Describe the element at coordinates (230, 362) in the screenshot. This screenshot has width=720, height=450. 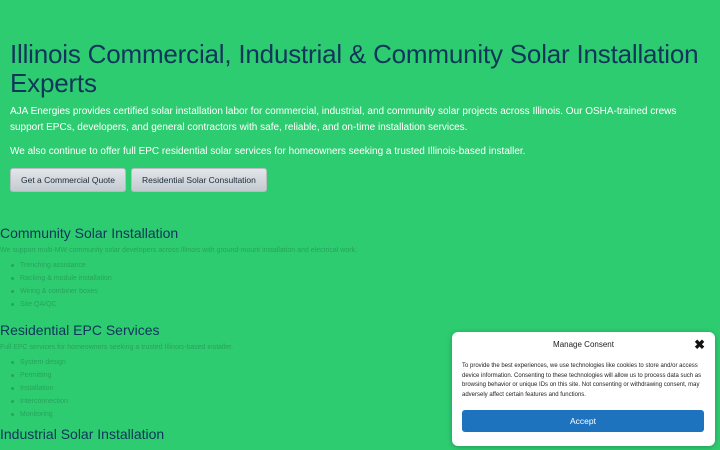
I see `list-item: System design` at that location.